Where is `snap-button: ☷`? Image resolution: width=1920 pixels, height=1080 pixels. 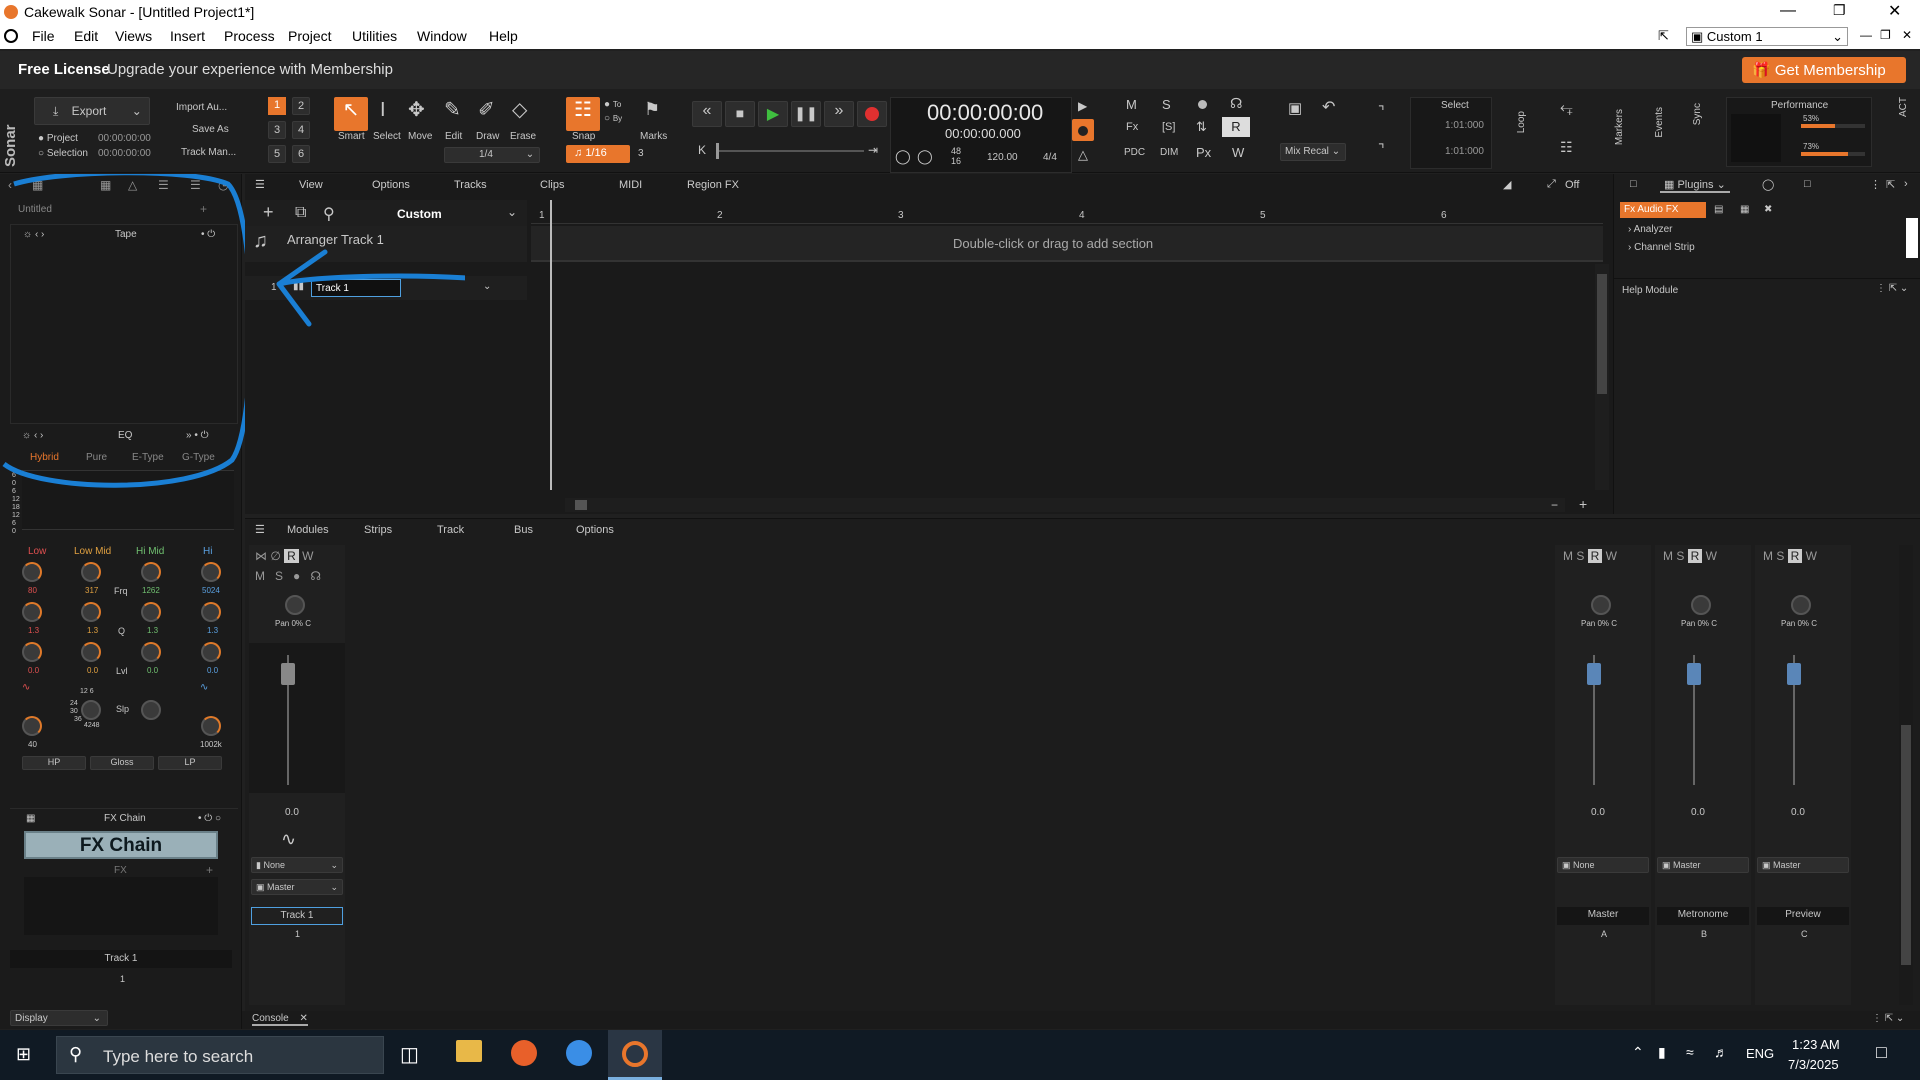
snap-button: ☷ is located at coordinates (583, 114).